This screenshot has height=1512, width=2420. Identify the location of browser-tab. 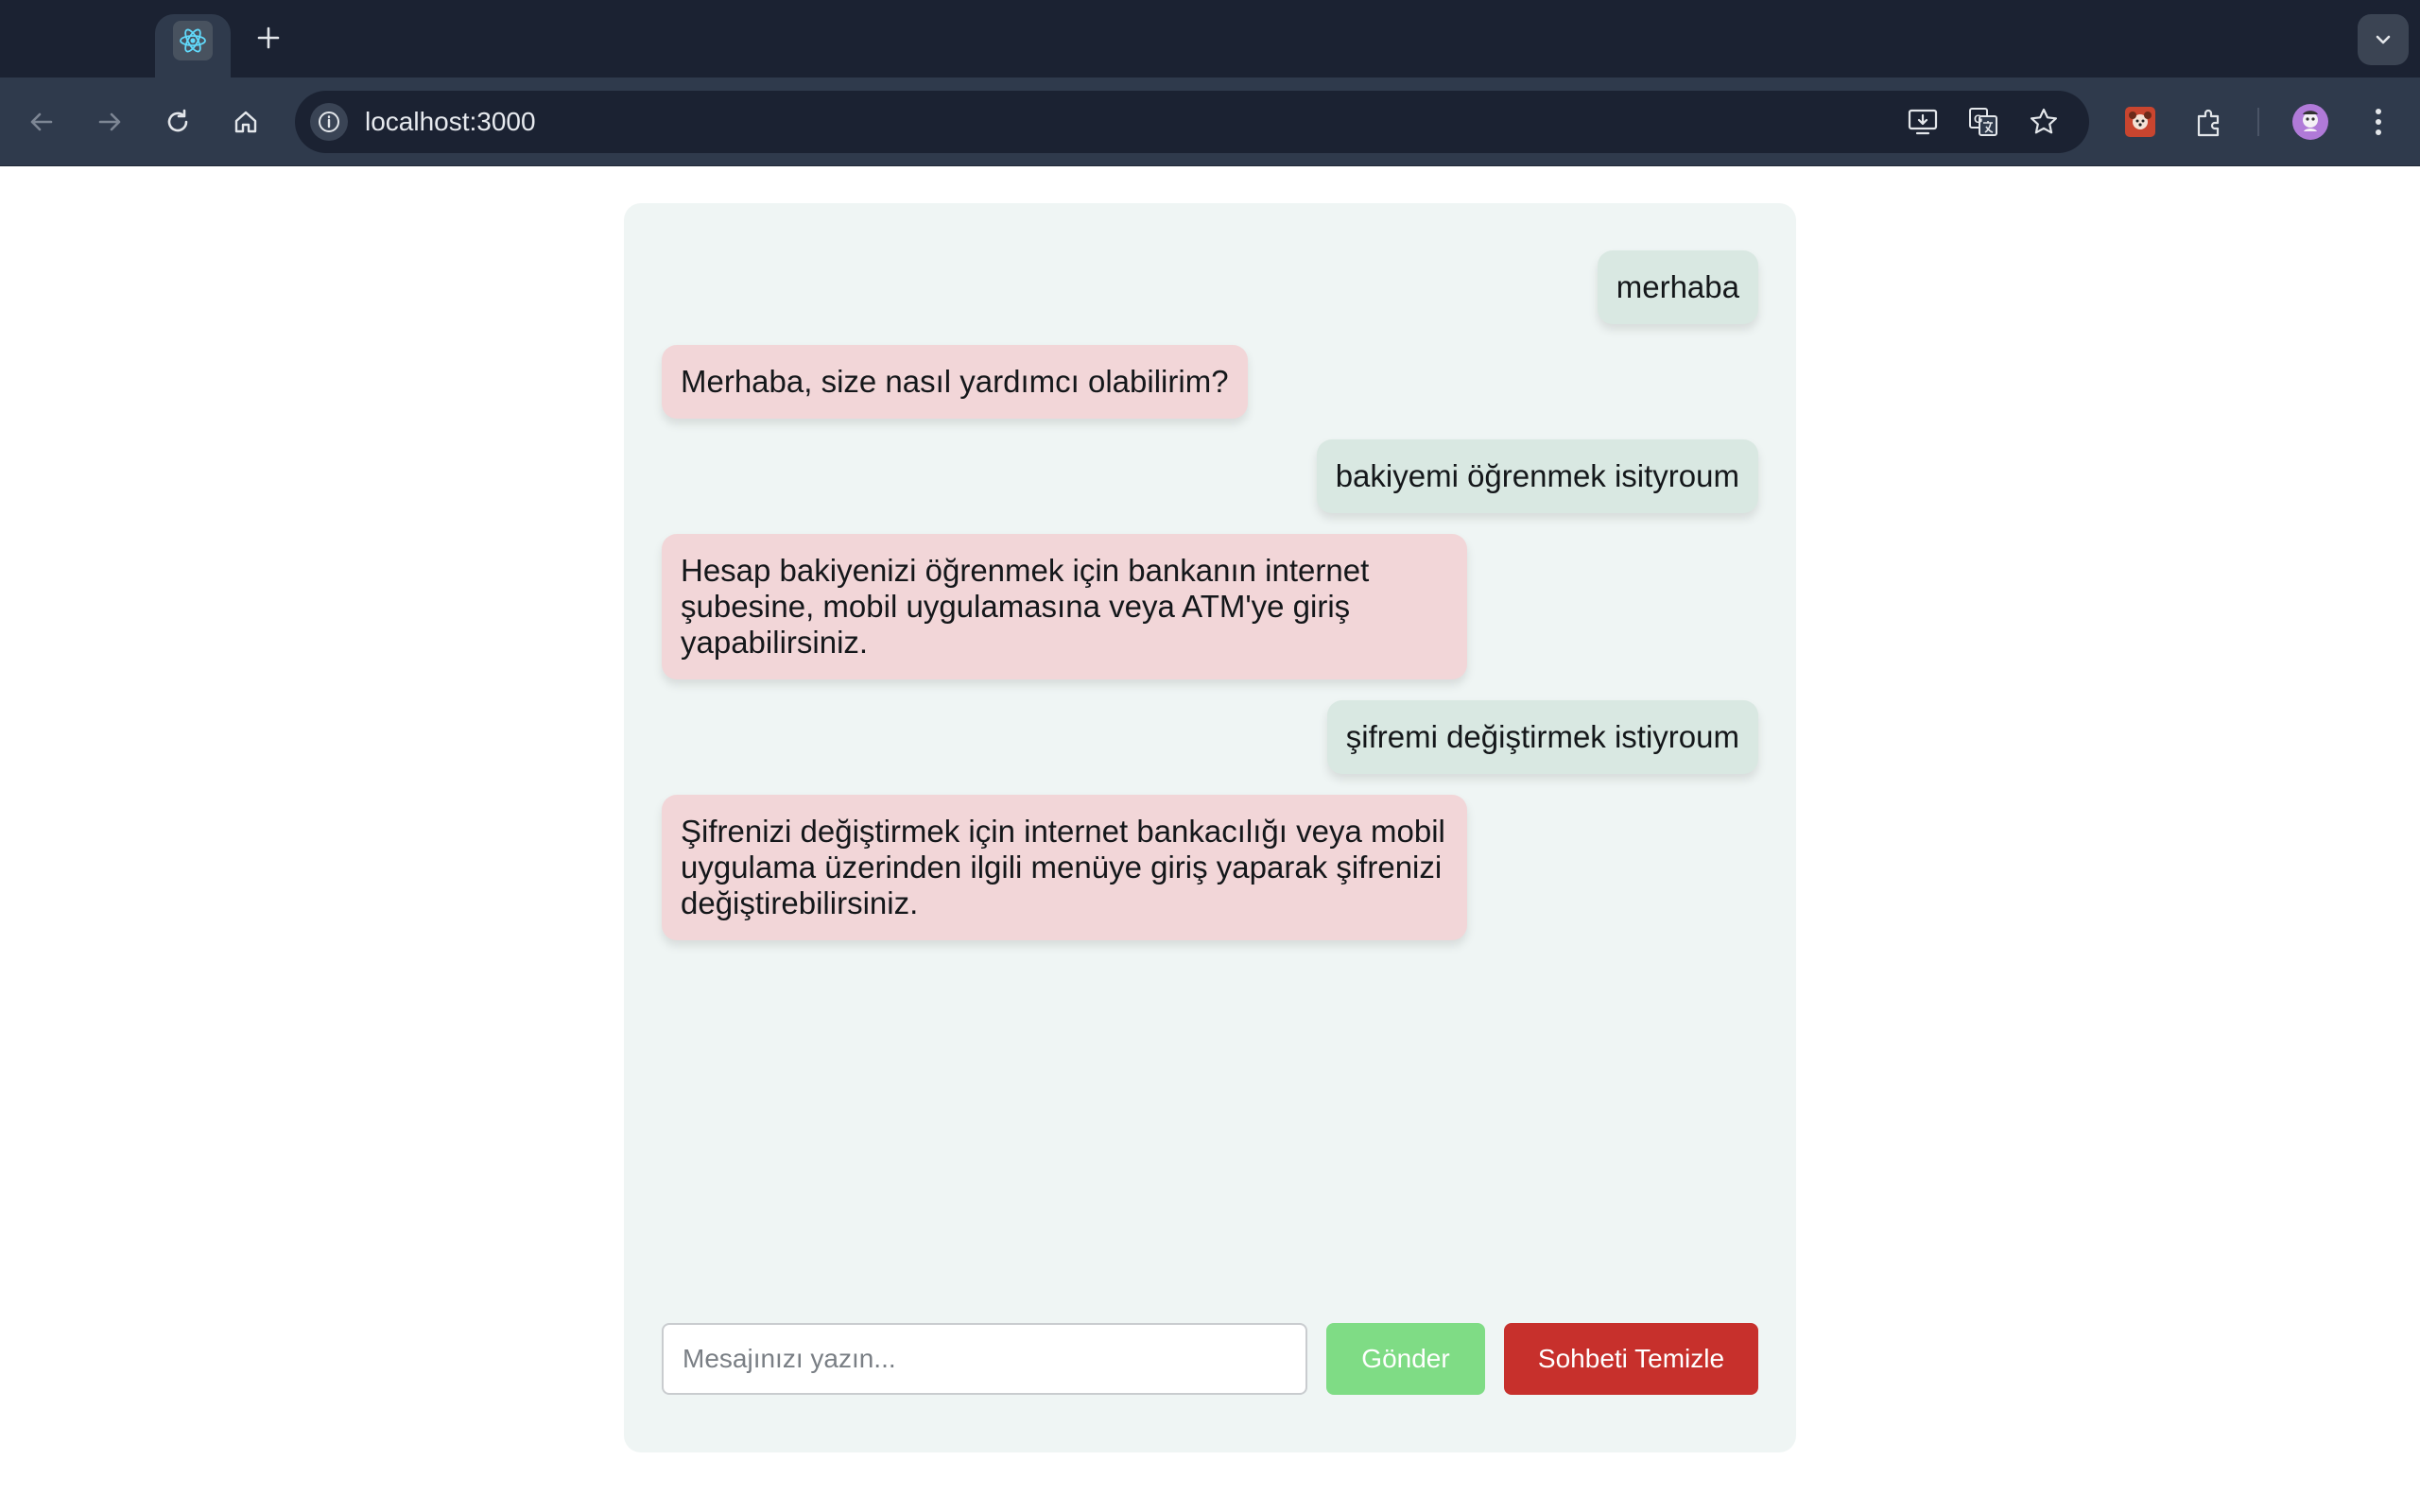
(193, 45).